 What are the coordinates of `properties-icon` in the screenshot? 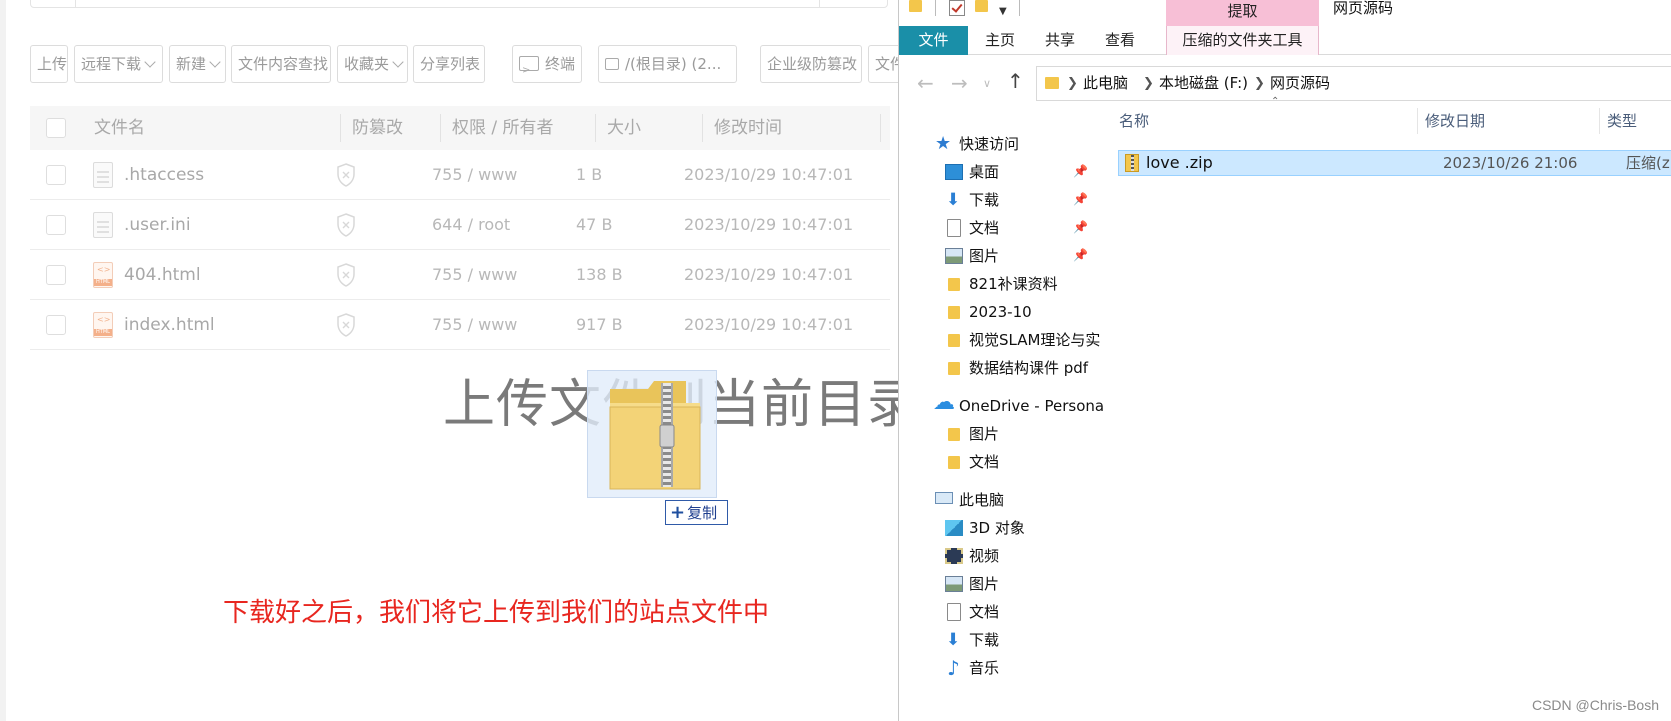 It's located at (957, 8).